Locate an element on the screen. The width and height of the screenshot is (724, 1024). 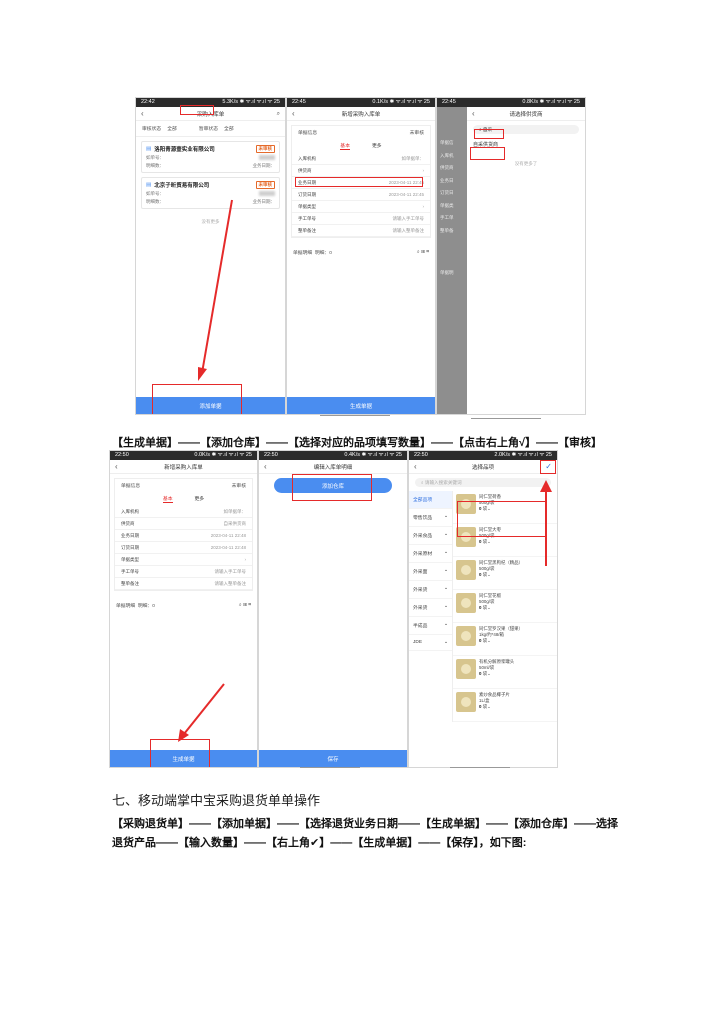
form-row: 订货日期 2023-04-11 22:45 is located at coordinates (361, 195).